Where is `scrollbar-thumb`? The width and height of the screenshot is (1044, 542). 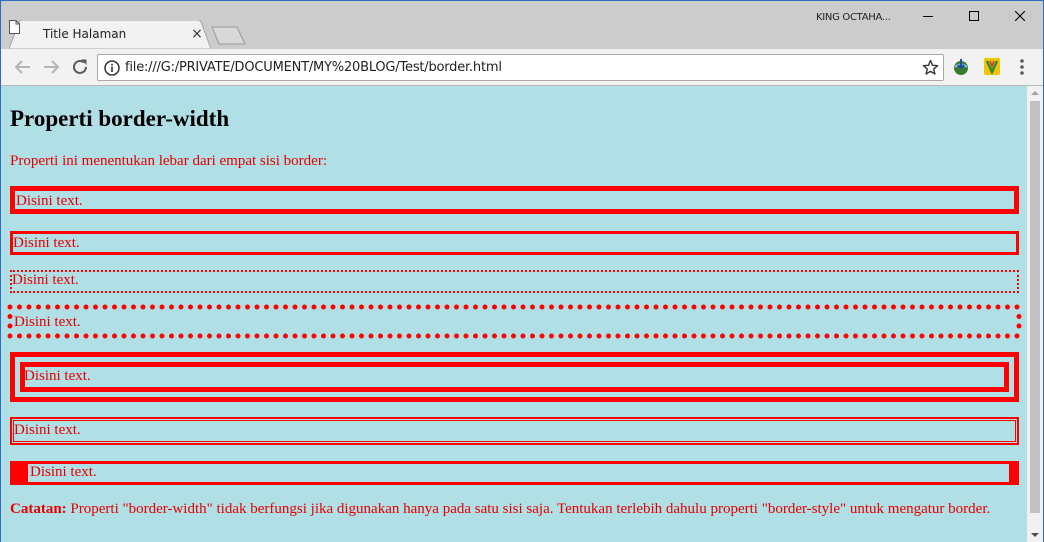 scrollbar-thumb is located at coordinates (1035, 307).